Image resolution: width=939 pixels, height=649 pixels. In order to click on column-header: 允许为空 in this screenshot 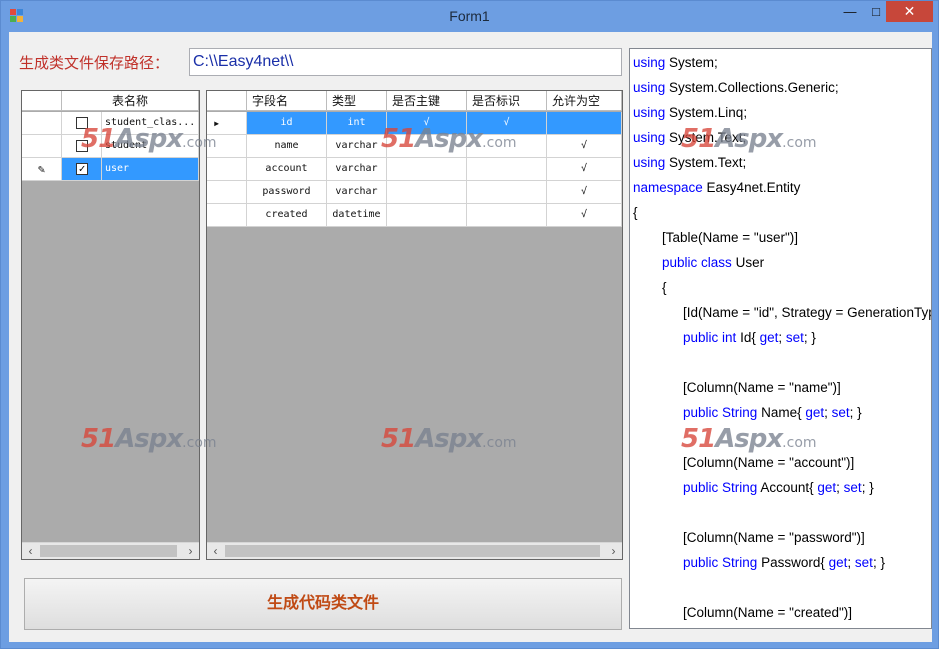, I will do `click(584, 101)`.